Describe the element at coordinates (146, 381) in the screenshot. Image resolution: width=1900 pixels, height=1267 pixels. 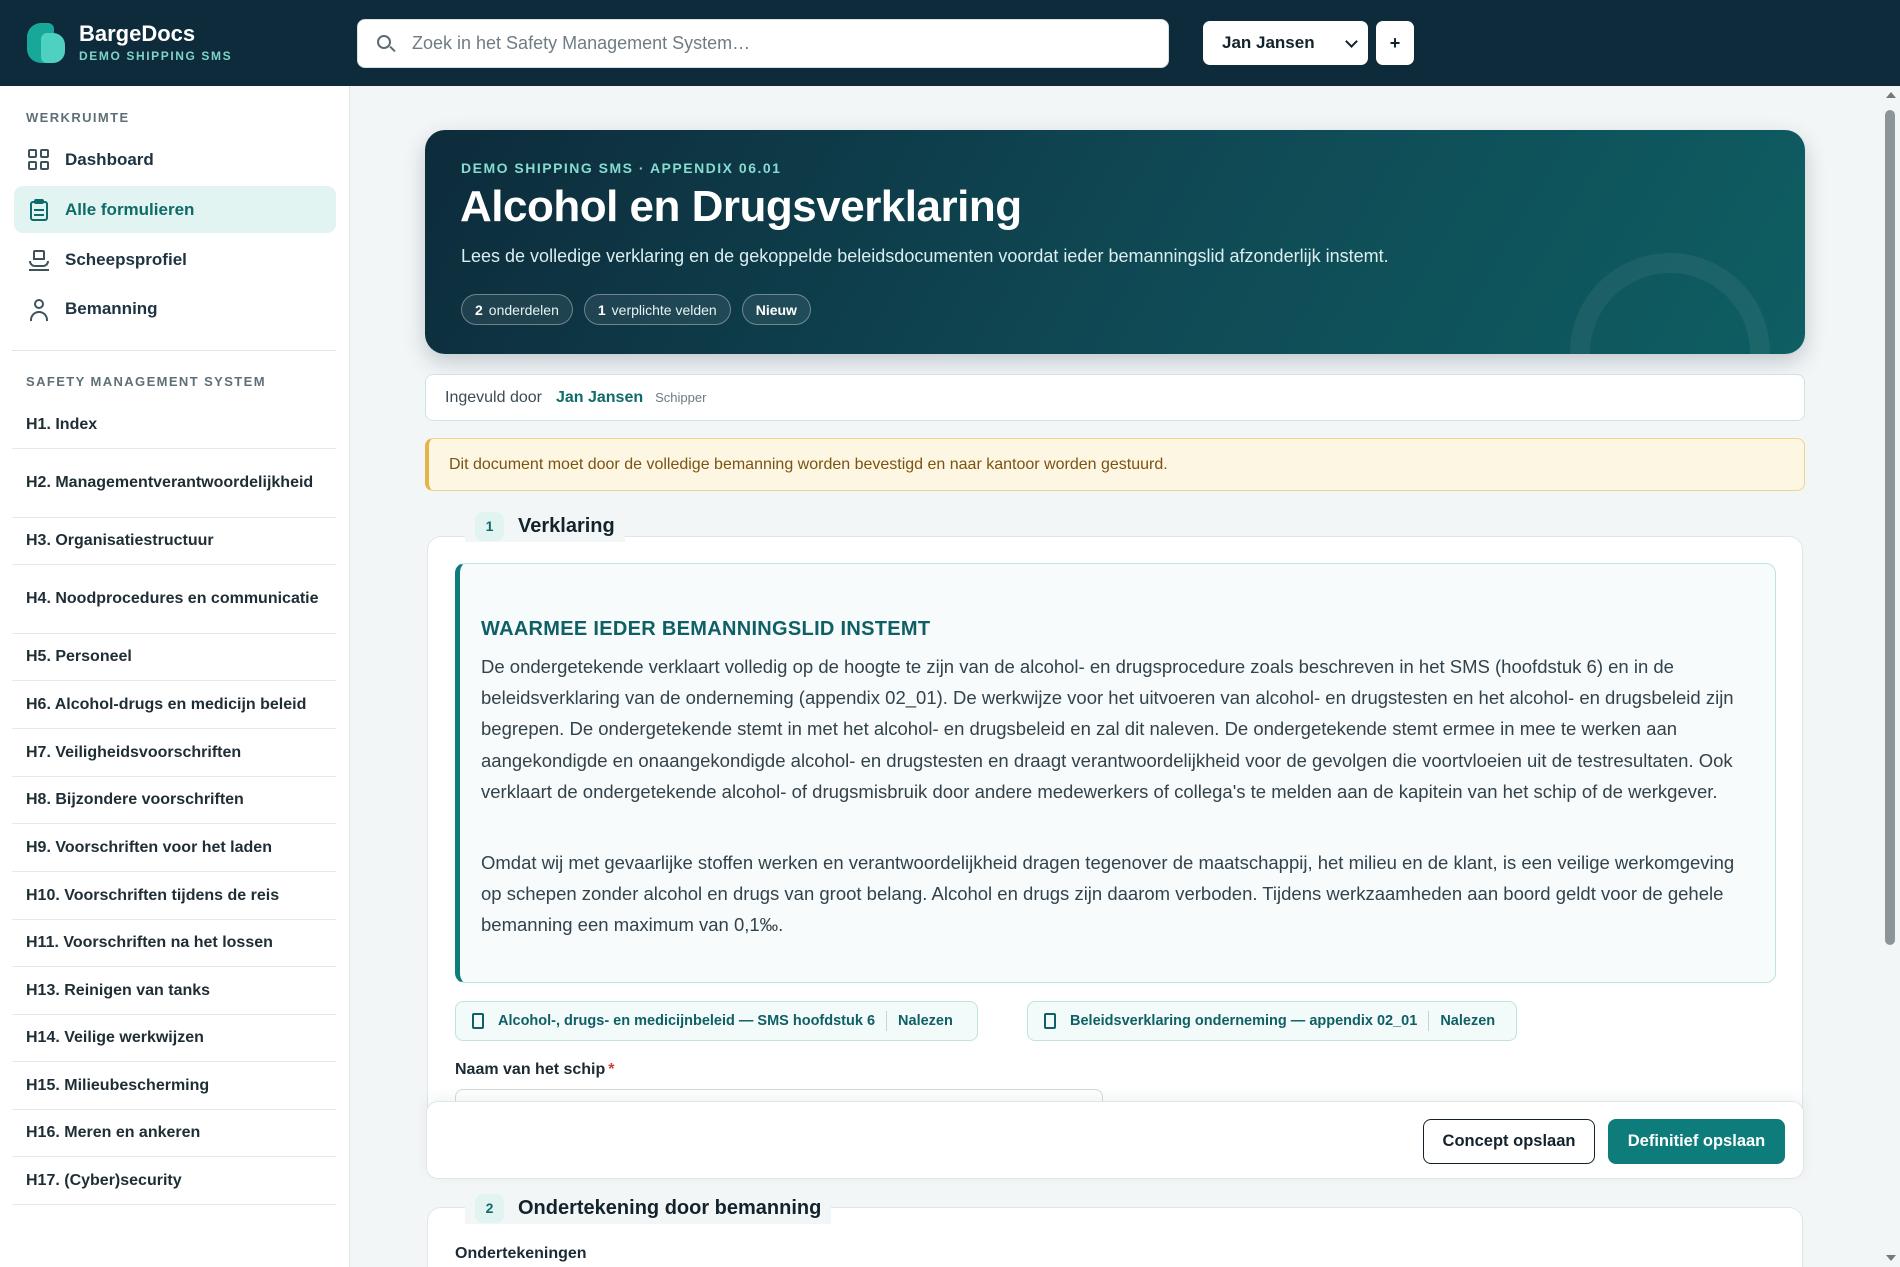
I see `sms-heading: SAFETY MANAGEMENT SYSTEM` at that location.